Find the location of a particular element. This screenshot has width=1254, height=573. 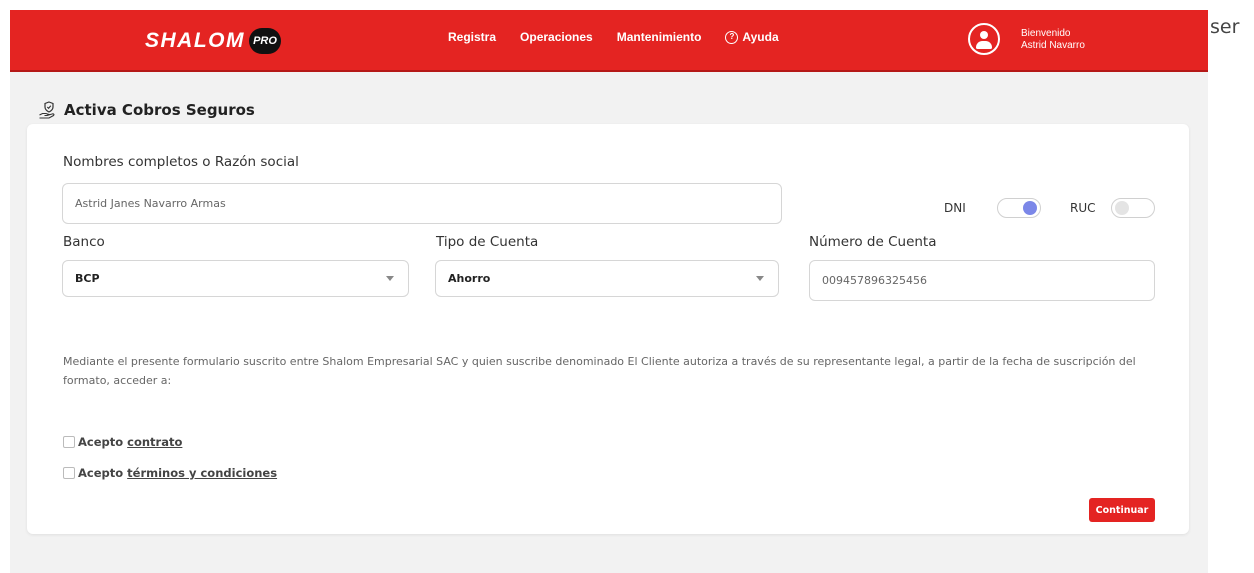

account-type-label: Tipo de Cuenta is located at coordinates (487, 242).